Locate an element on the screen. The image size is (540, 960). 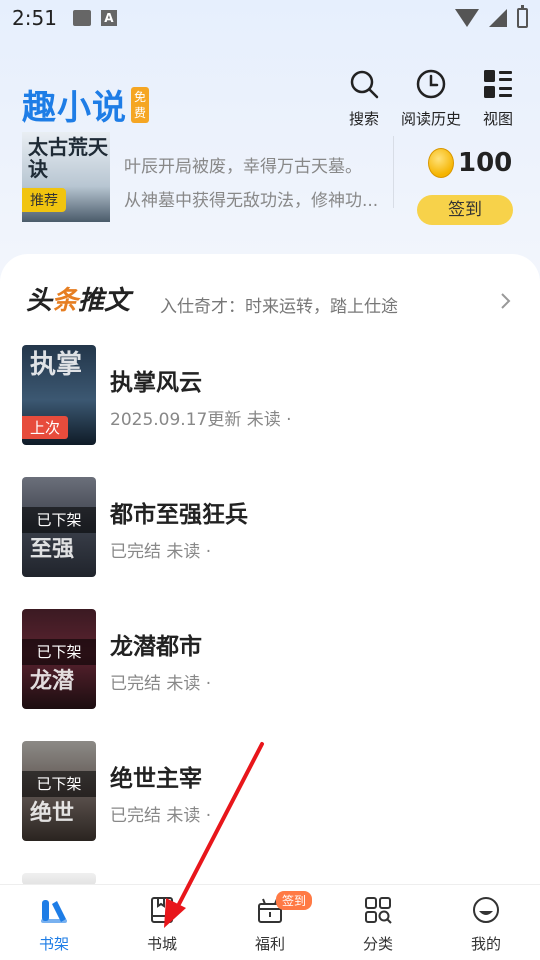
bookshelf-icon is located at coordinates (54, 911).